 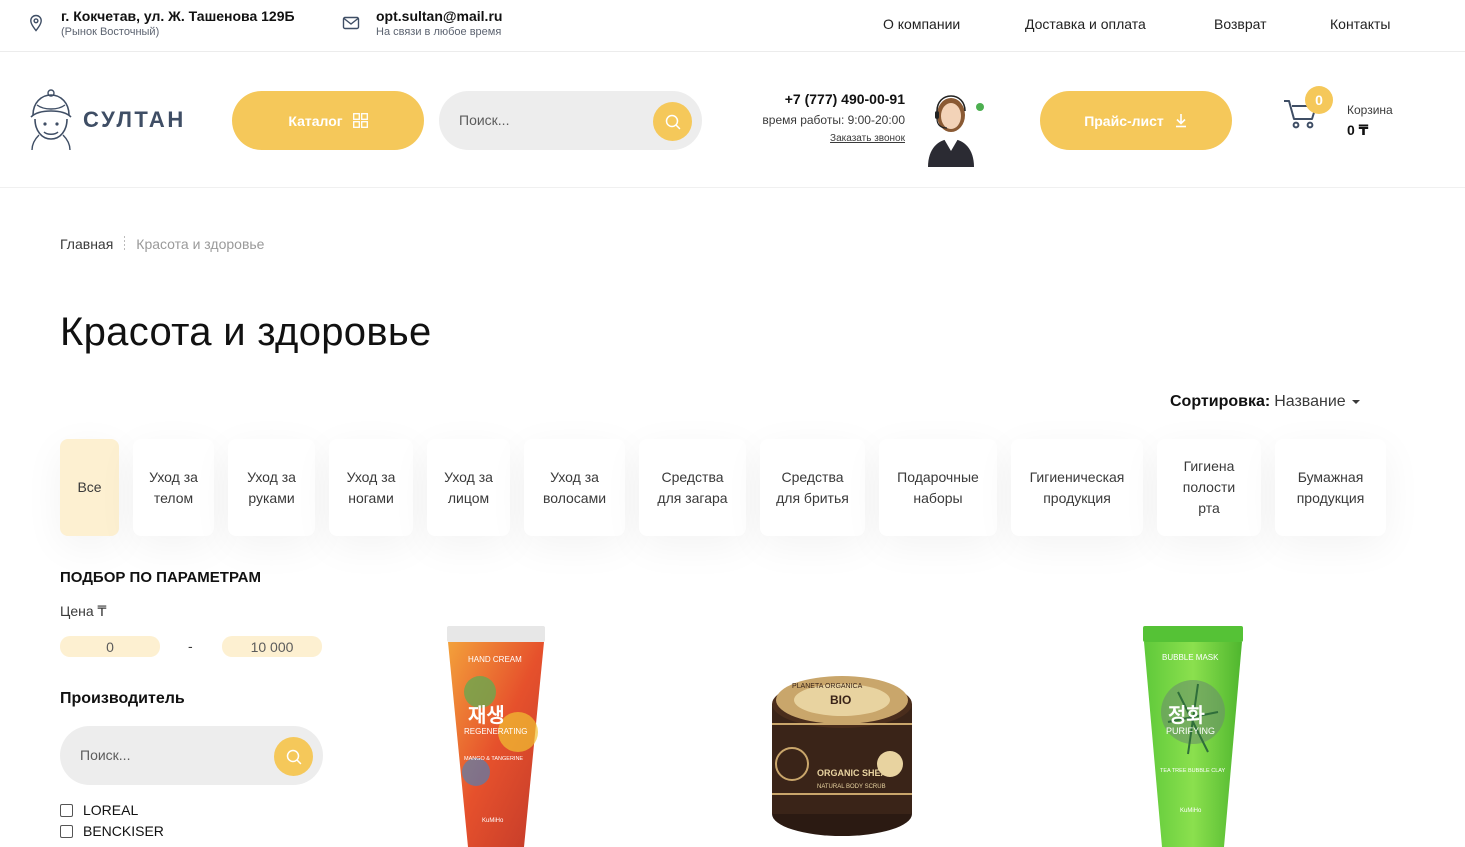 I want to click on brand-option-loreal: LOREAL, so click(x=99, y=810).